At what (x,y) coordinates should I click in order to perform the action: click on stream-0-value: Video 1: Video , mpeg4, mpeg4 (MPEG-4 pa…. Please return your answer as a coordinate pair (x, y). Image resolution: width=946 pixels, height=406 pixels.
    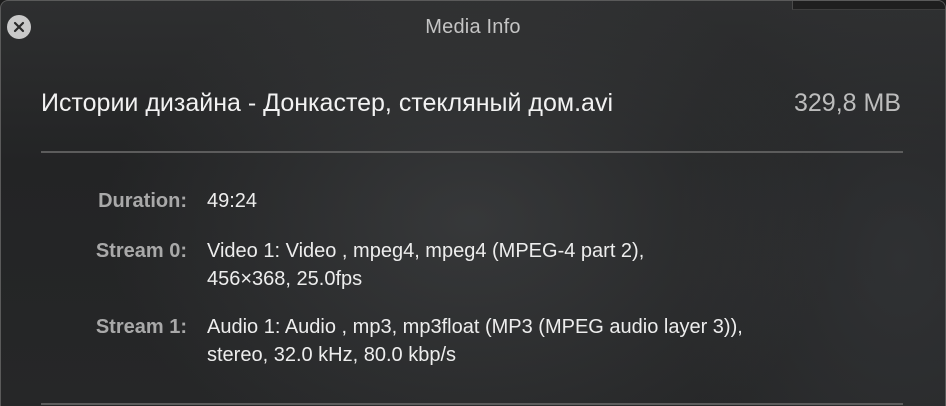
    Looking at the image, I should click on (425, 265).